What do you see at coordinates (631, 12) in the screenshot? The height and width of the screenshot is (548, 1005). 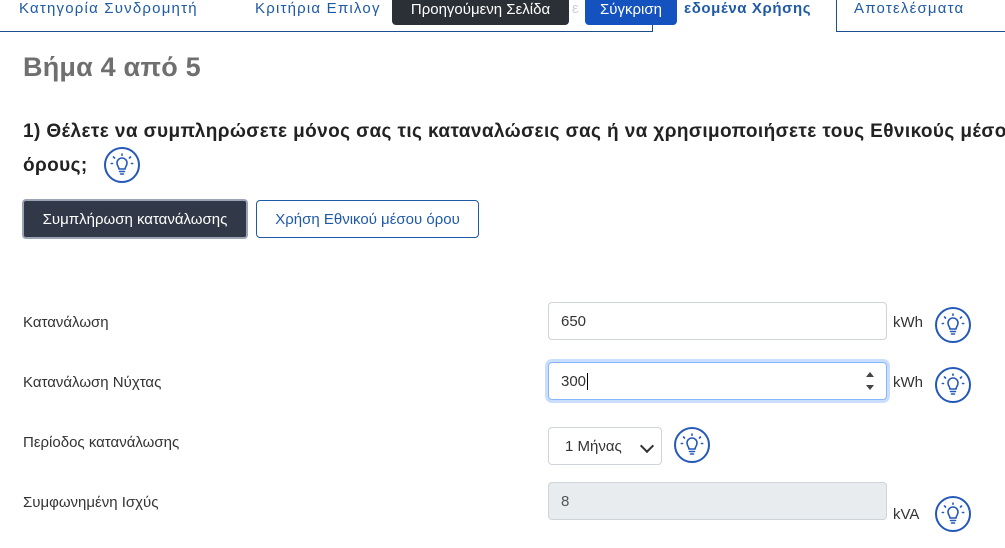 I see `compare-button: Σύγκριση` at bounding box center [631, 12].